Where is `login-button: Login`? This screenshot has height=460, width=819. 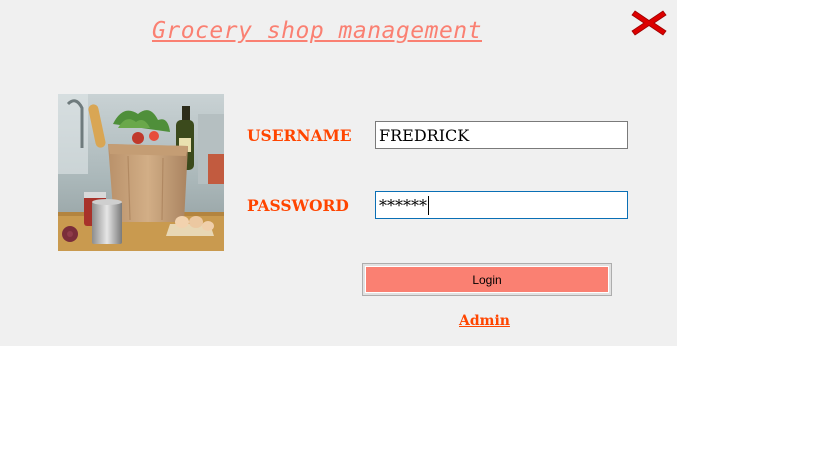
login-button: Login is located at coordinates (487, 279).